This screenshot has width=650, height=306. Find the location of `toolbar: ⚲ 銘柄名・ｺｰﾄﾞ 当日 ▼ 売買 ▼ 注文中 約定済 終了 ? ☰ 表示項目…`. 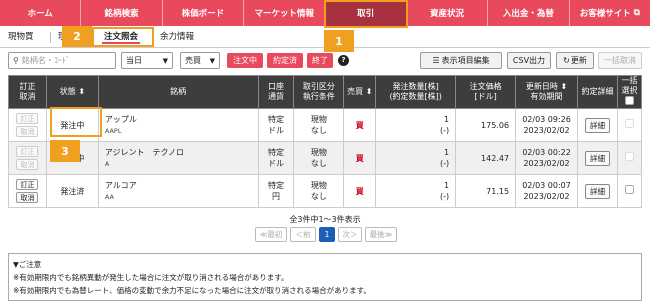

toolbar: ⚲ 銘柄名・ｺｰﾄﾞ 当日 ▼ 売買 ▼ 注文中 約定済 終了 ? ☰ 表示項目… is located at coordinates (325, 62).